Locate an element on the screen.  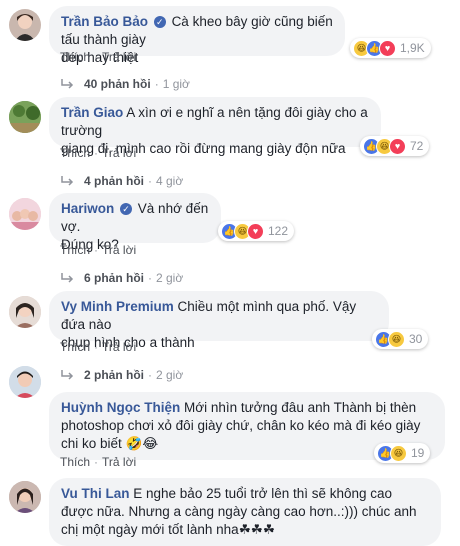
view-replies: 6 phản hồi · 2 giờ is located at coordinates (121, 278).